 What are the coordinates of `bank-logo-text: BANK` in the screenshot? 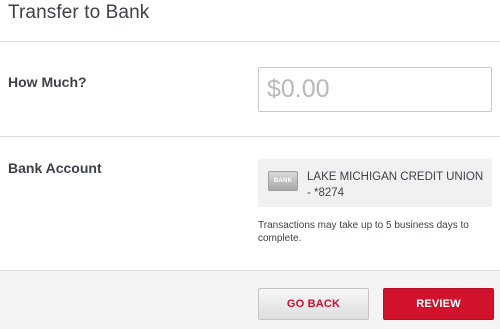 It's located at (283, 181).